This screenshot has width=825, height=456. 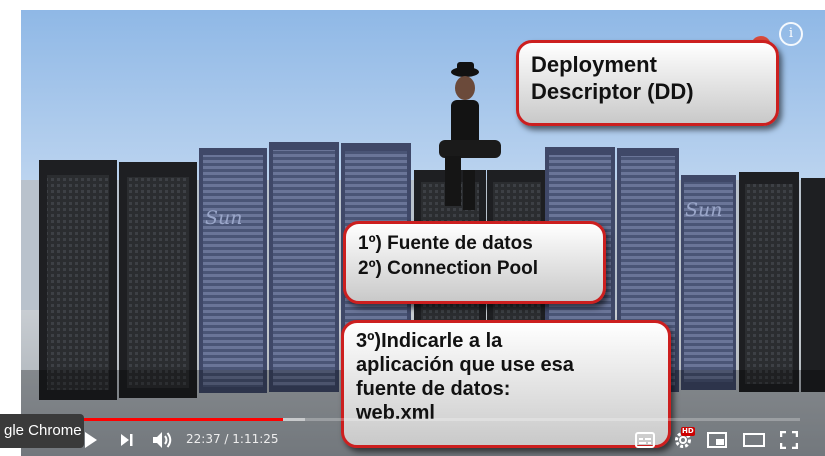 I want to click on current-time: 22:37, so click(x=203, y=439).